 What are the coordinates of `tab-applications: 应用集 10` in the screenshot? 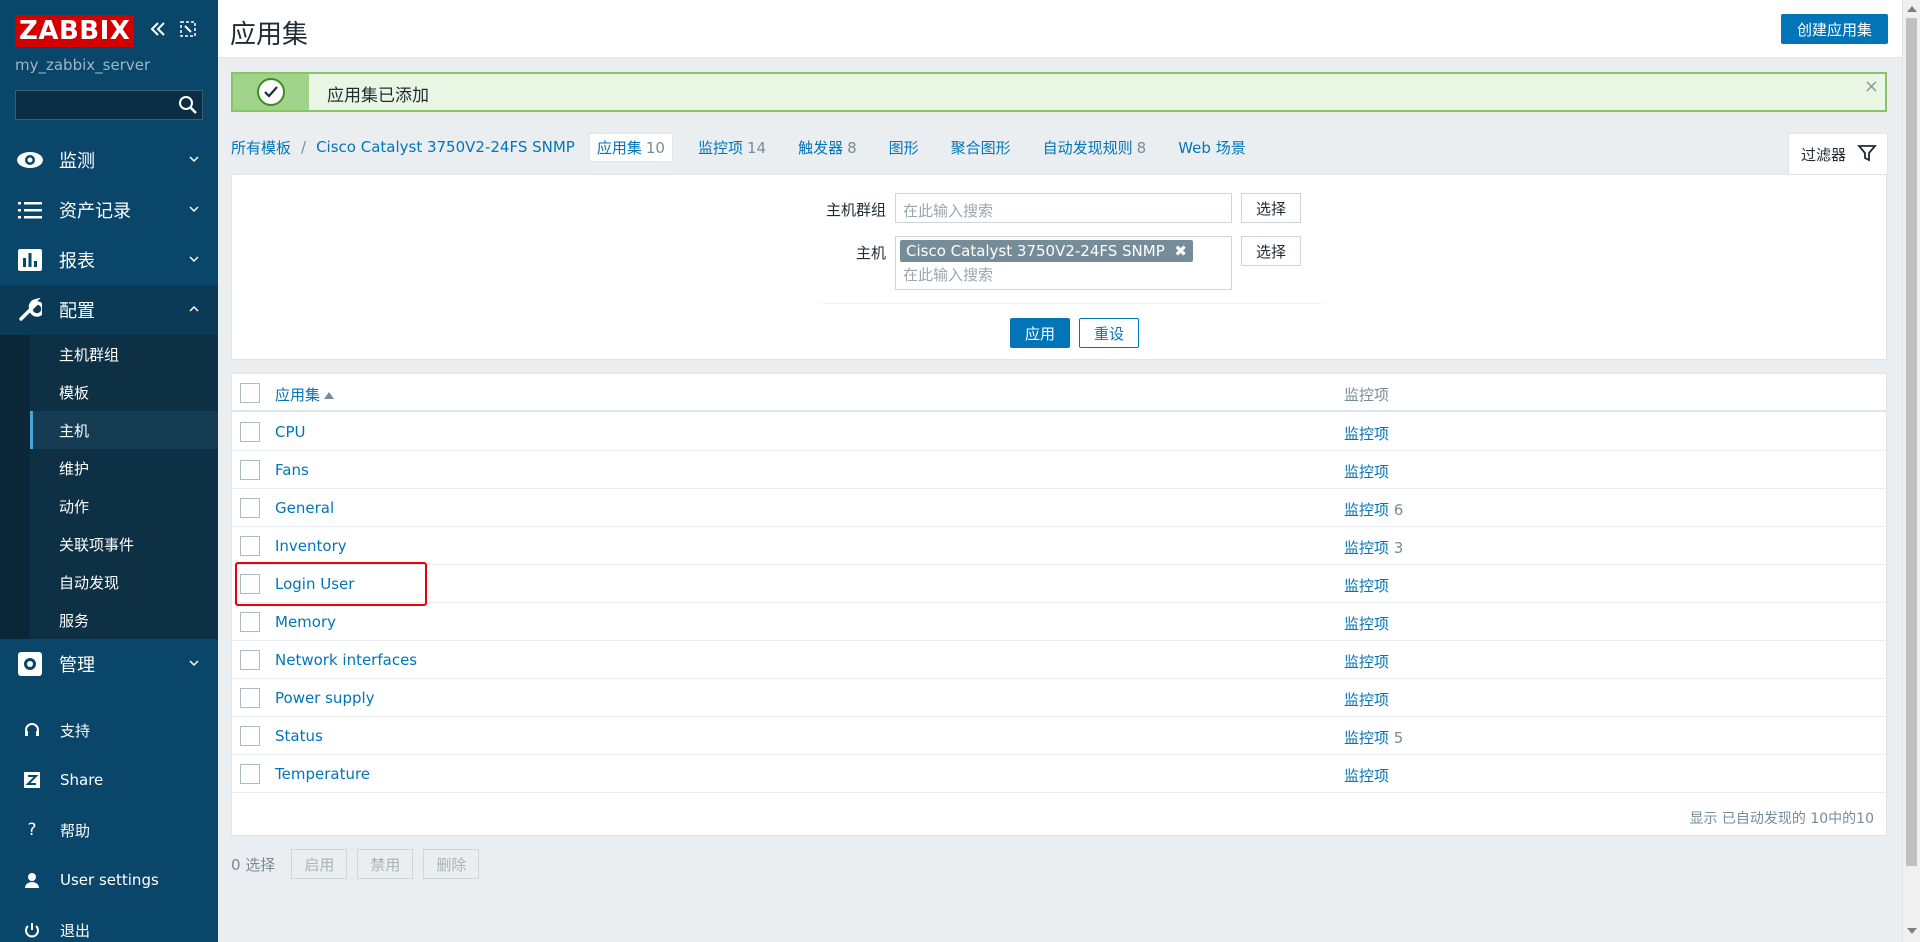 It's located at (630, 147).